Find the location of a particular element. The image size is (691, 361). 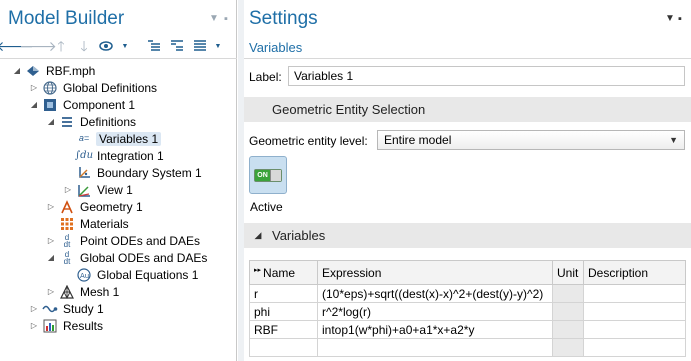

up-arrow-icon: 🡑 is located at coordinates (61, 46).